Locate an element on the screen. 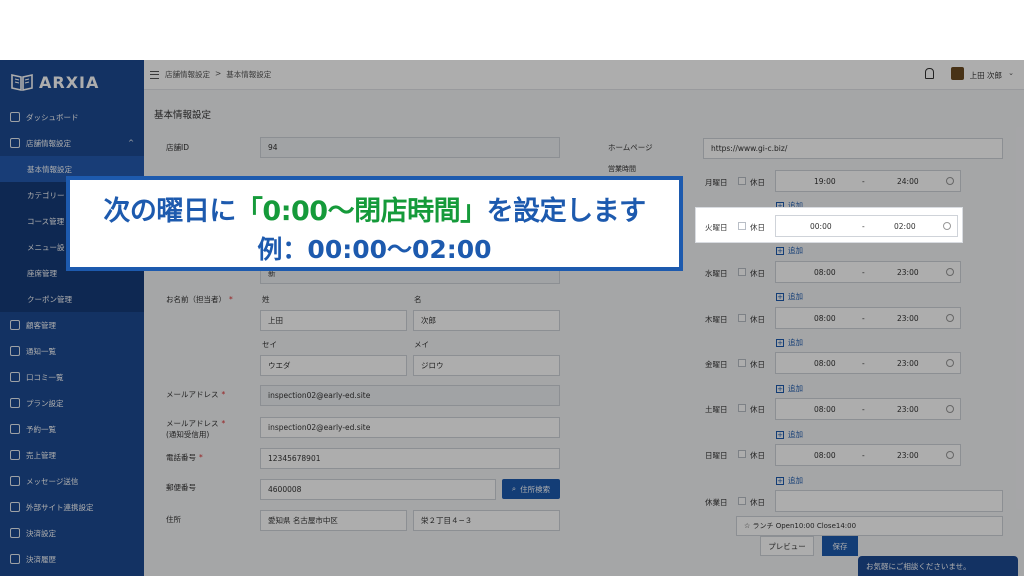 The width and height of the screenshot is (1024, 576). zip-field: 4600008 is located at coordinates (378, 489).